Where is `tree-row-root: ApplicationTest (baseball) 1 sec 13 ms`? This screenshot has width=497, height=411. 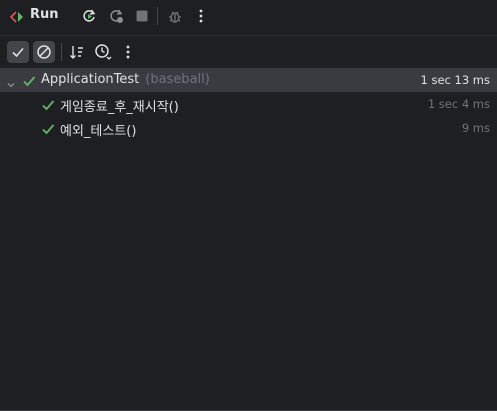 tree-row-root: ApplicationTest (baseball) 1 sec 13 ms is located at coordinates (248, 80).